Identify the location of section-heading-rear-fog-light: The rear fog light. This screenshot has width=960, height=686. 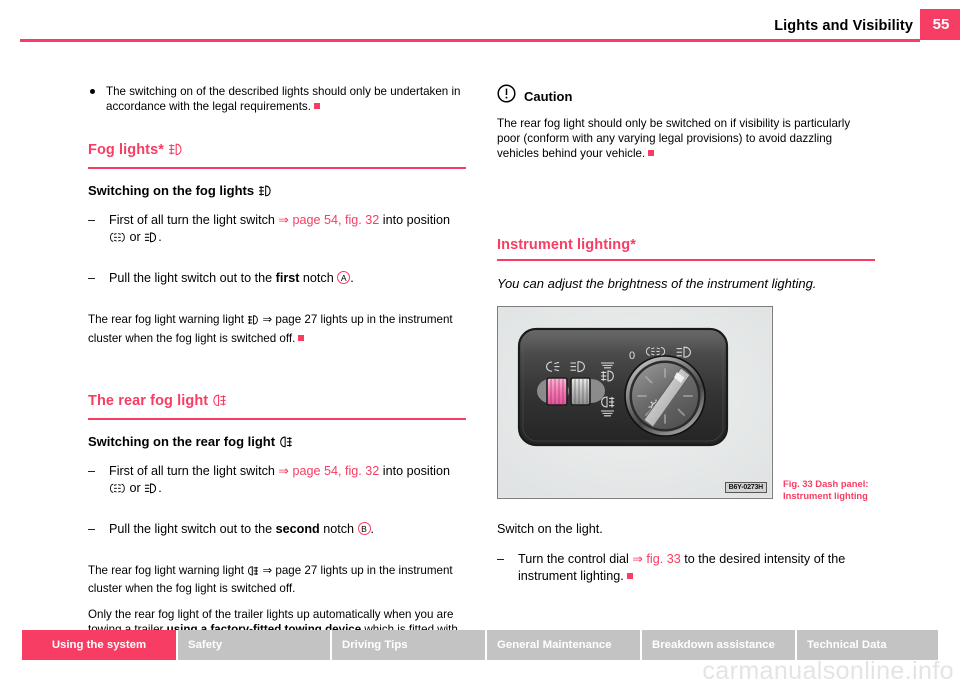
(277, 406).